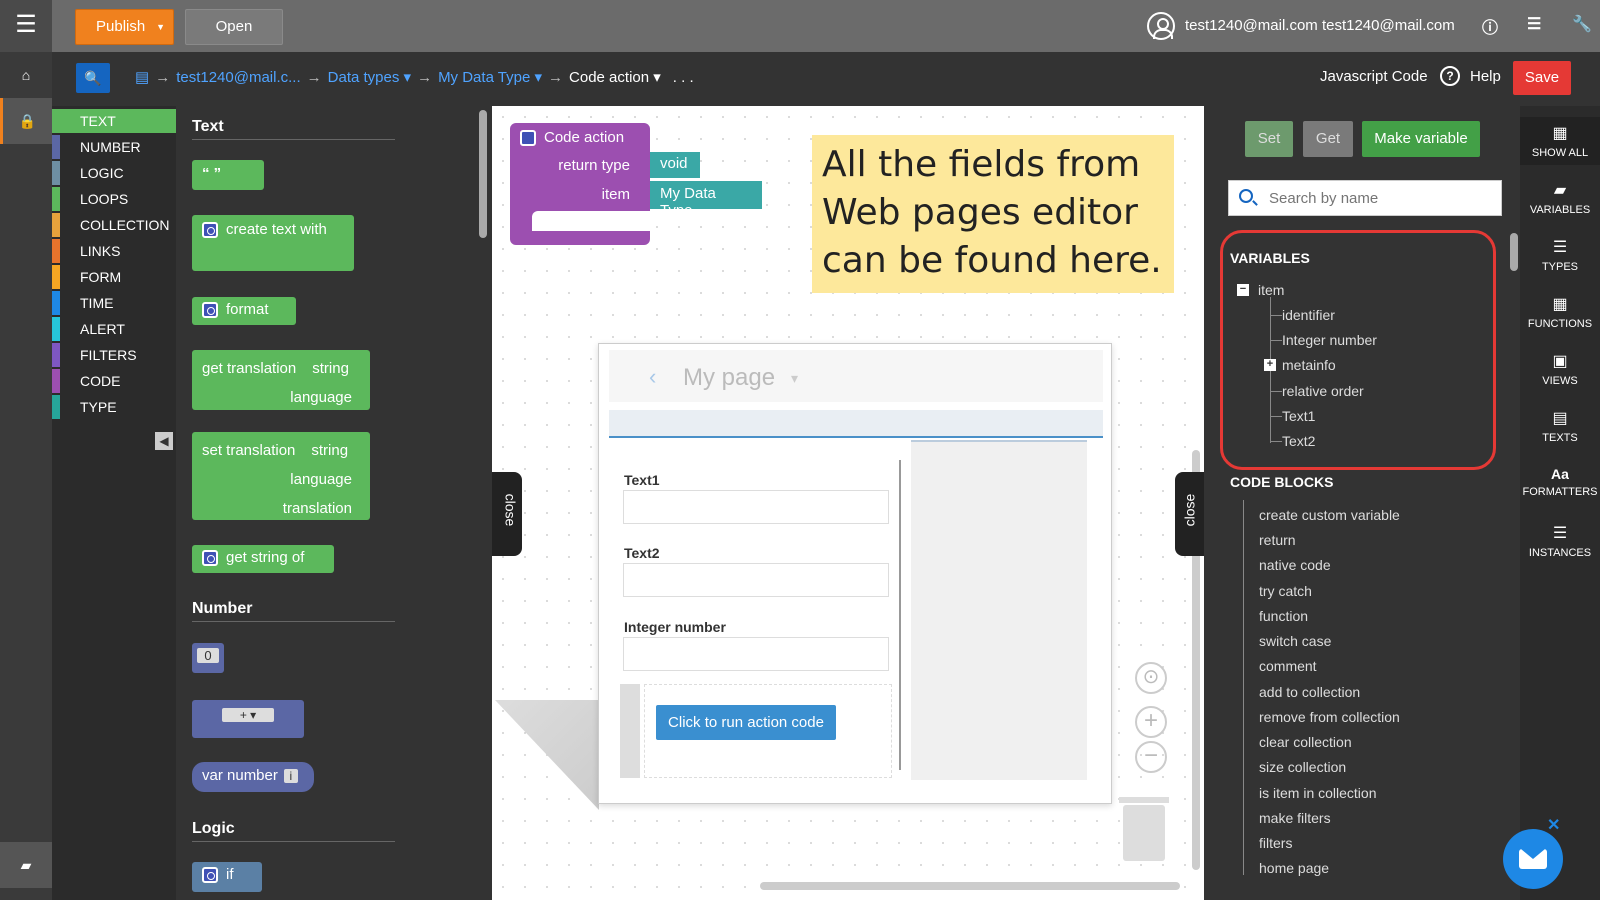  I want to click on palette-functions: ▦ FUNCTIONS, so click(1560, 312).